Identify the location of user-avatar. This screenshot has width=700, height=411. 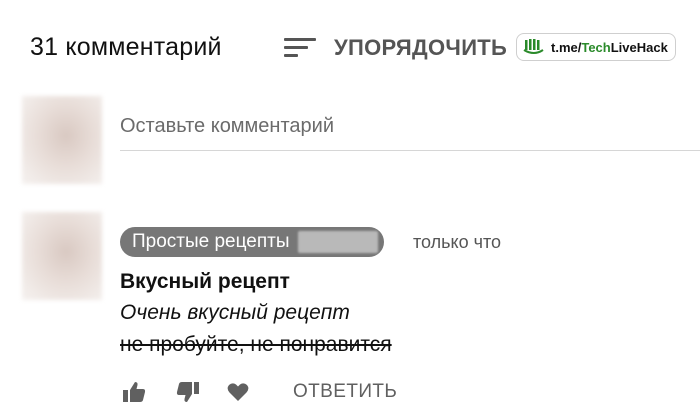
(62, 140).